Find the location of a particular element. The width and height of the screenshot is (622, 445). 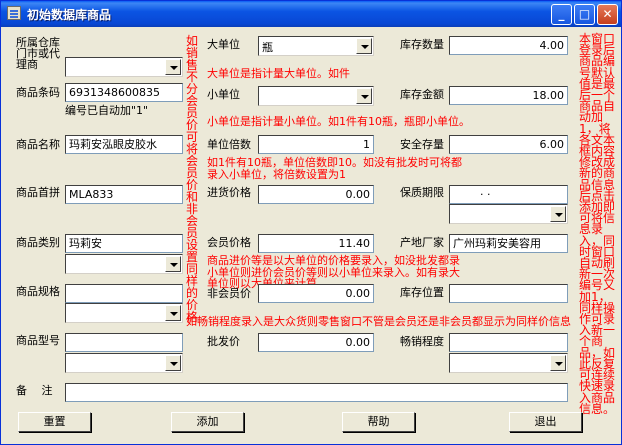

model-label: 商品型号 is located at coordinates (38, 340).